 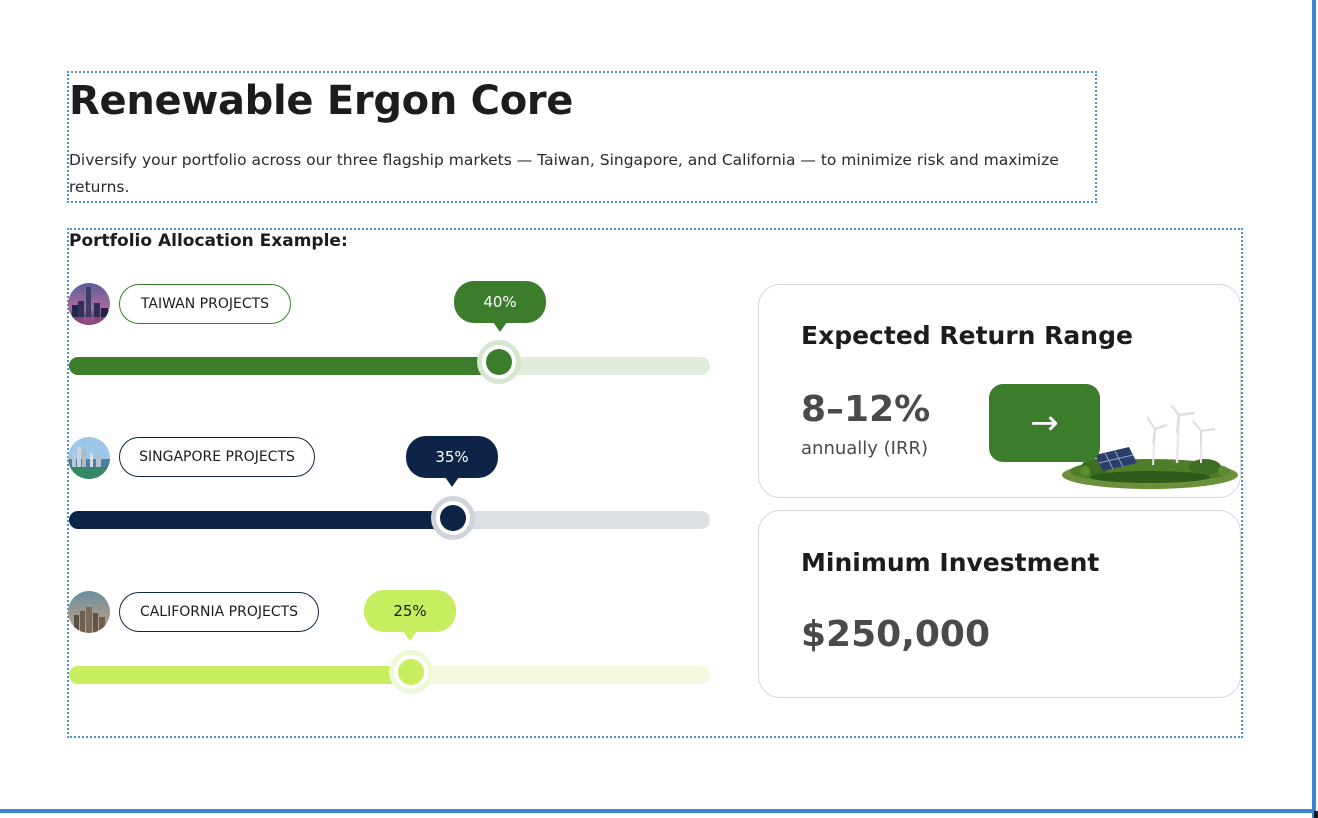 I want to click on pill-california: CALIFORNIA PROJECTS, so click(x=219, y=612).